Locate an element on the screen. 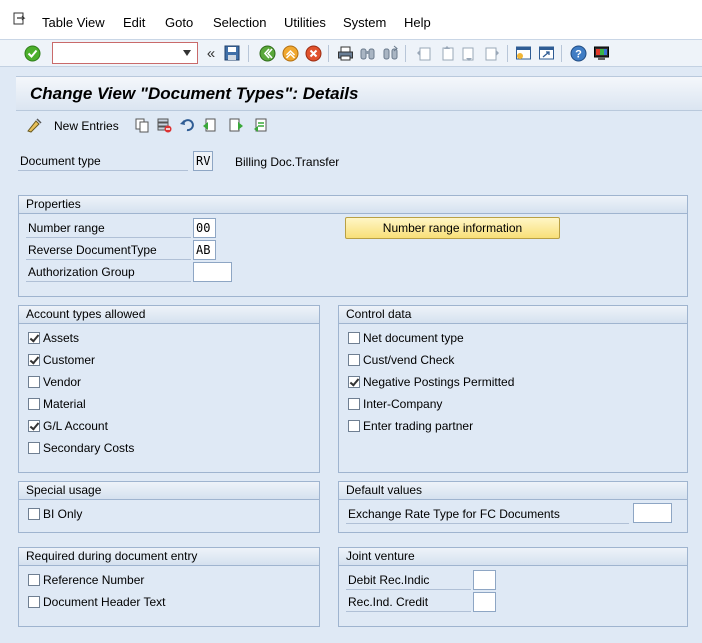 The width and height of the screenshot is (702, 643). next-entry-icon is located at coordinates (236, 125).